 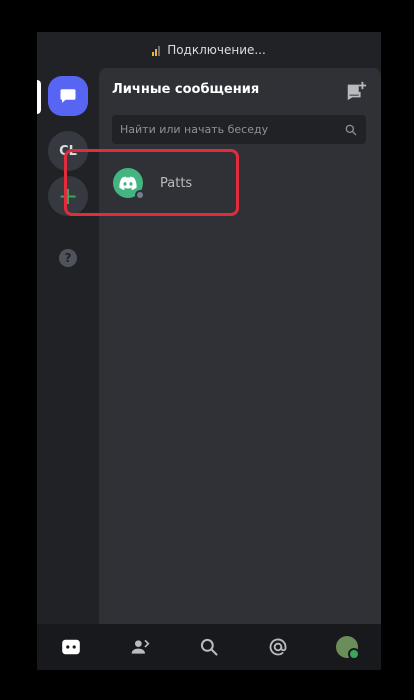 I want to click on server-cl: CL, so click(x=68, y=151).